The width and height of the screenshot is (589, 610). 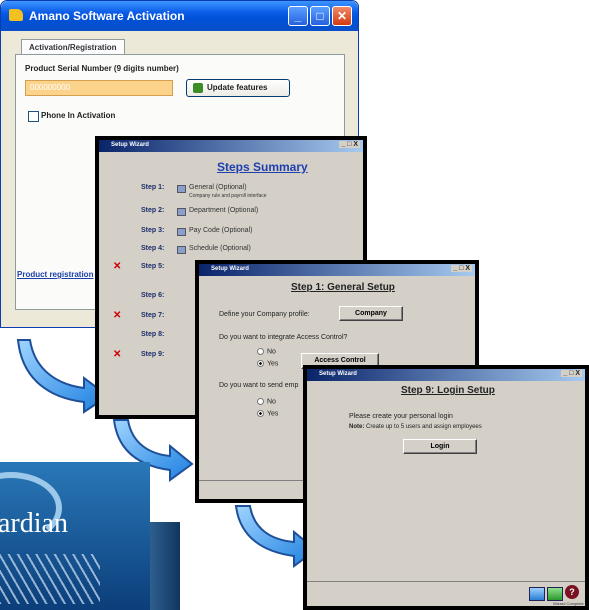 I want to click on banner-globe, so click(x=50, y=579).